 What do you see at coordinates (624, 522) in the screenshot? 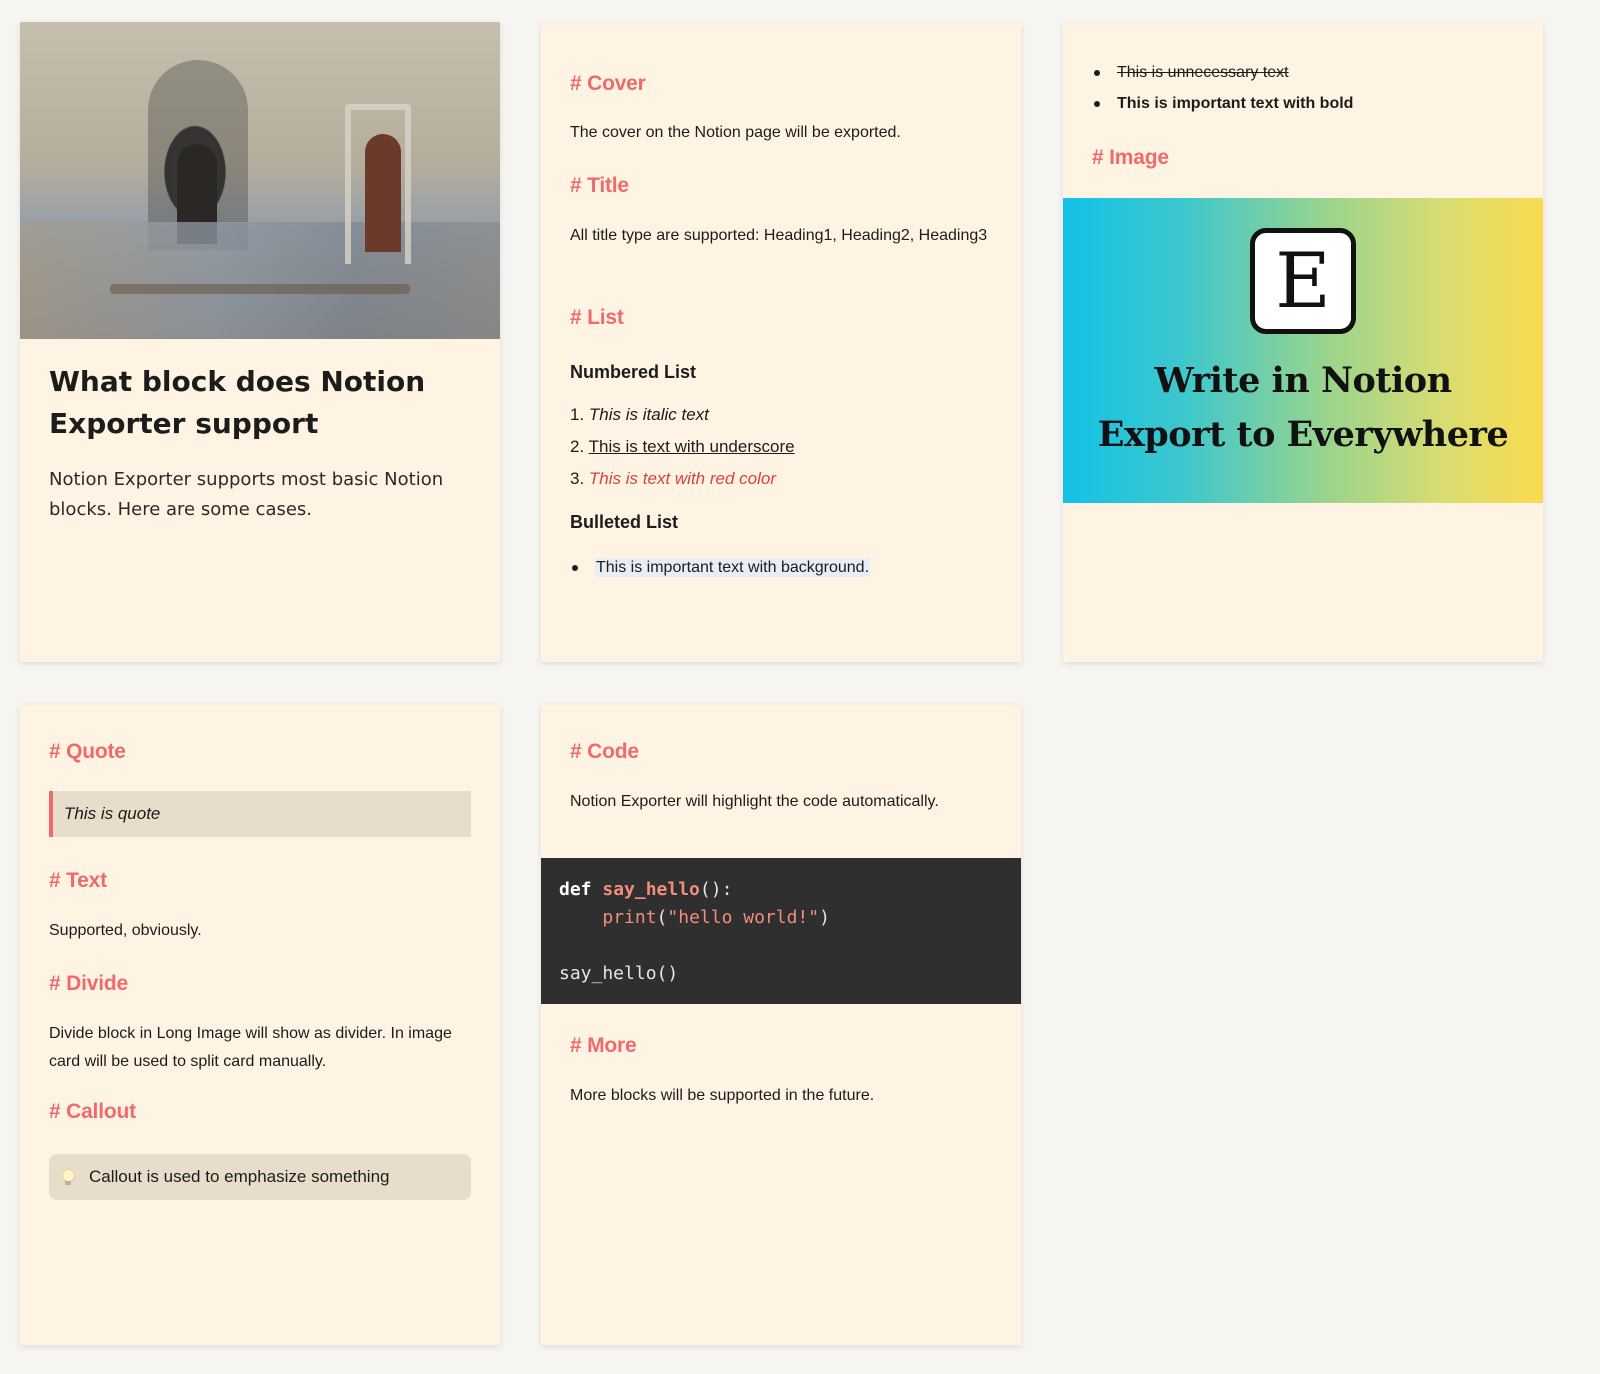
I see `bulleted-list-title: Bulleted List` at bounding box center [624, 522].